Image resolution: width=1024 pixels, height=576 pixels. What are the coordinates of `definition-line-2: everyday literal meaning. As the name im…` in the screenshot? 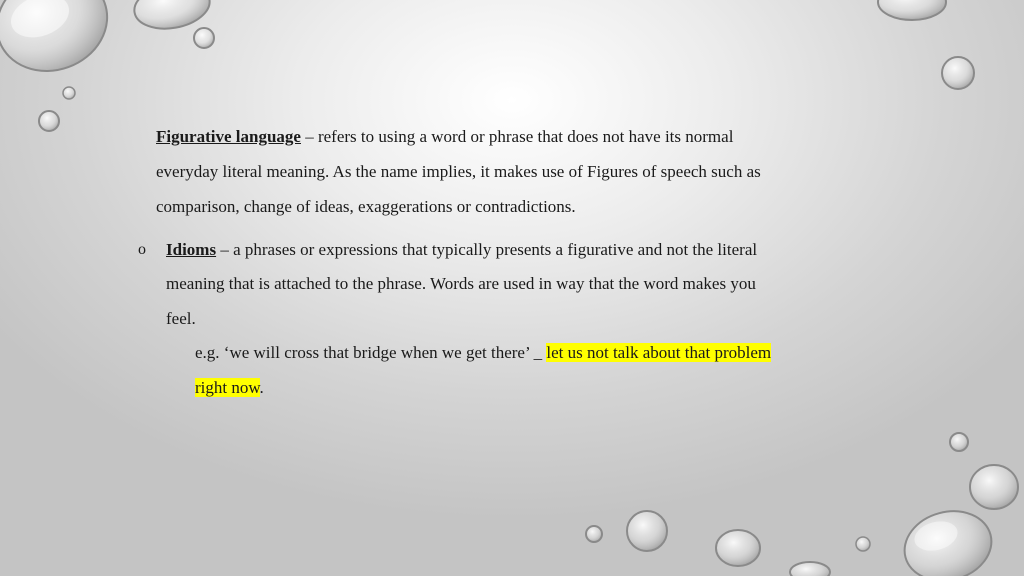 It's located at (458, 171).